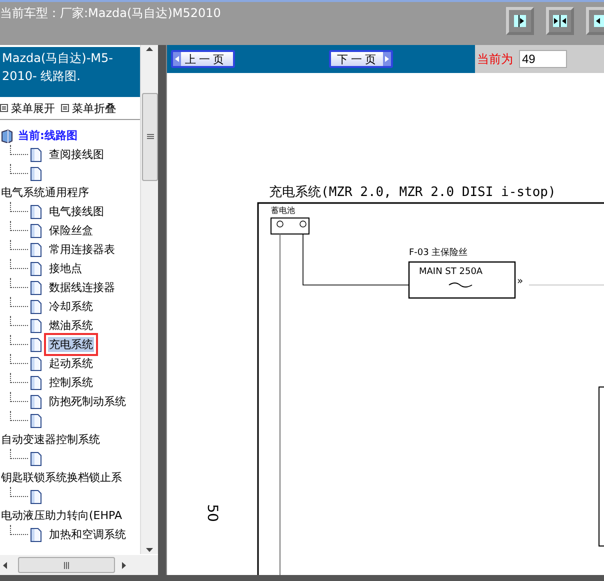 This screenshot has width=604, height=581. Describe the element at coordinates (438, 253) in the screenshot. I see `fuse-label: F-03 主保险丝` at that location.